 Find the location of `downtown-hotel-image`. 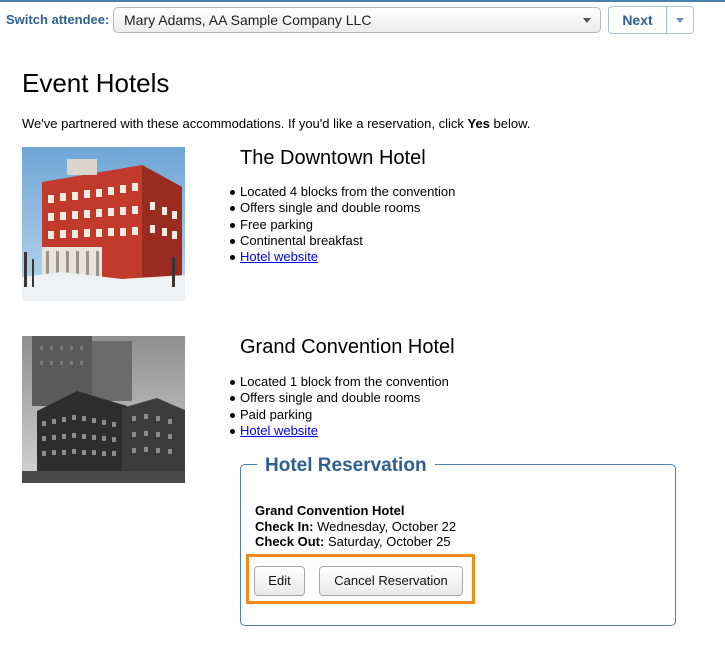

downtown-hotel-image is located at coordinates (103, 224).